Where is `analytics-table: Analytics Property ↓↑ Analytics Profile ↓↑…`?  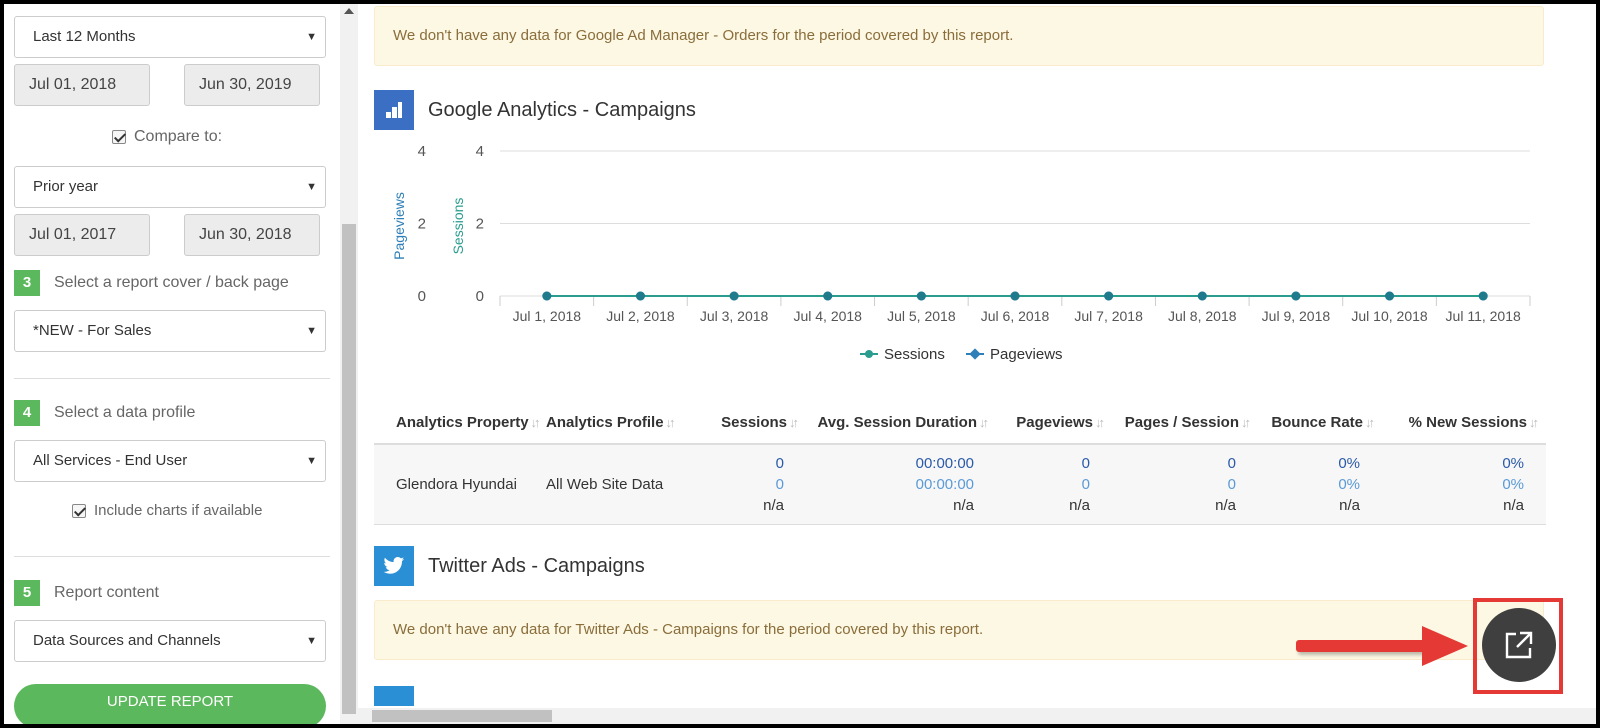
analytics-table: Analytics Property ↓↑ Analytics Profile ↓↑… is located at coordinates (960, 463).